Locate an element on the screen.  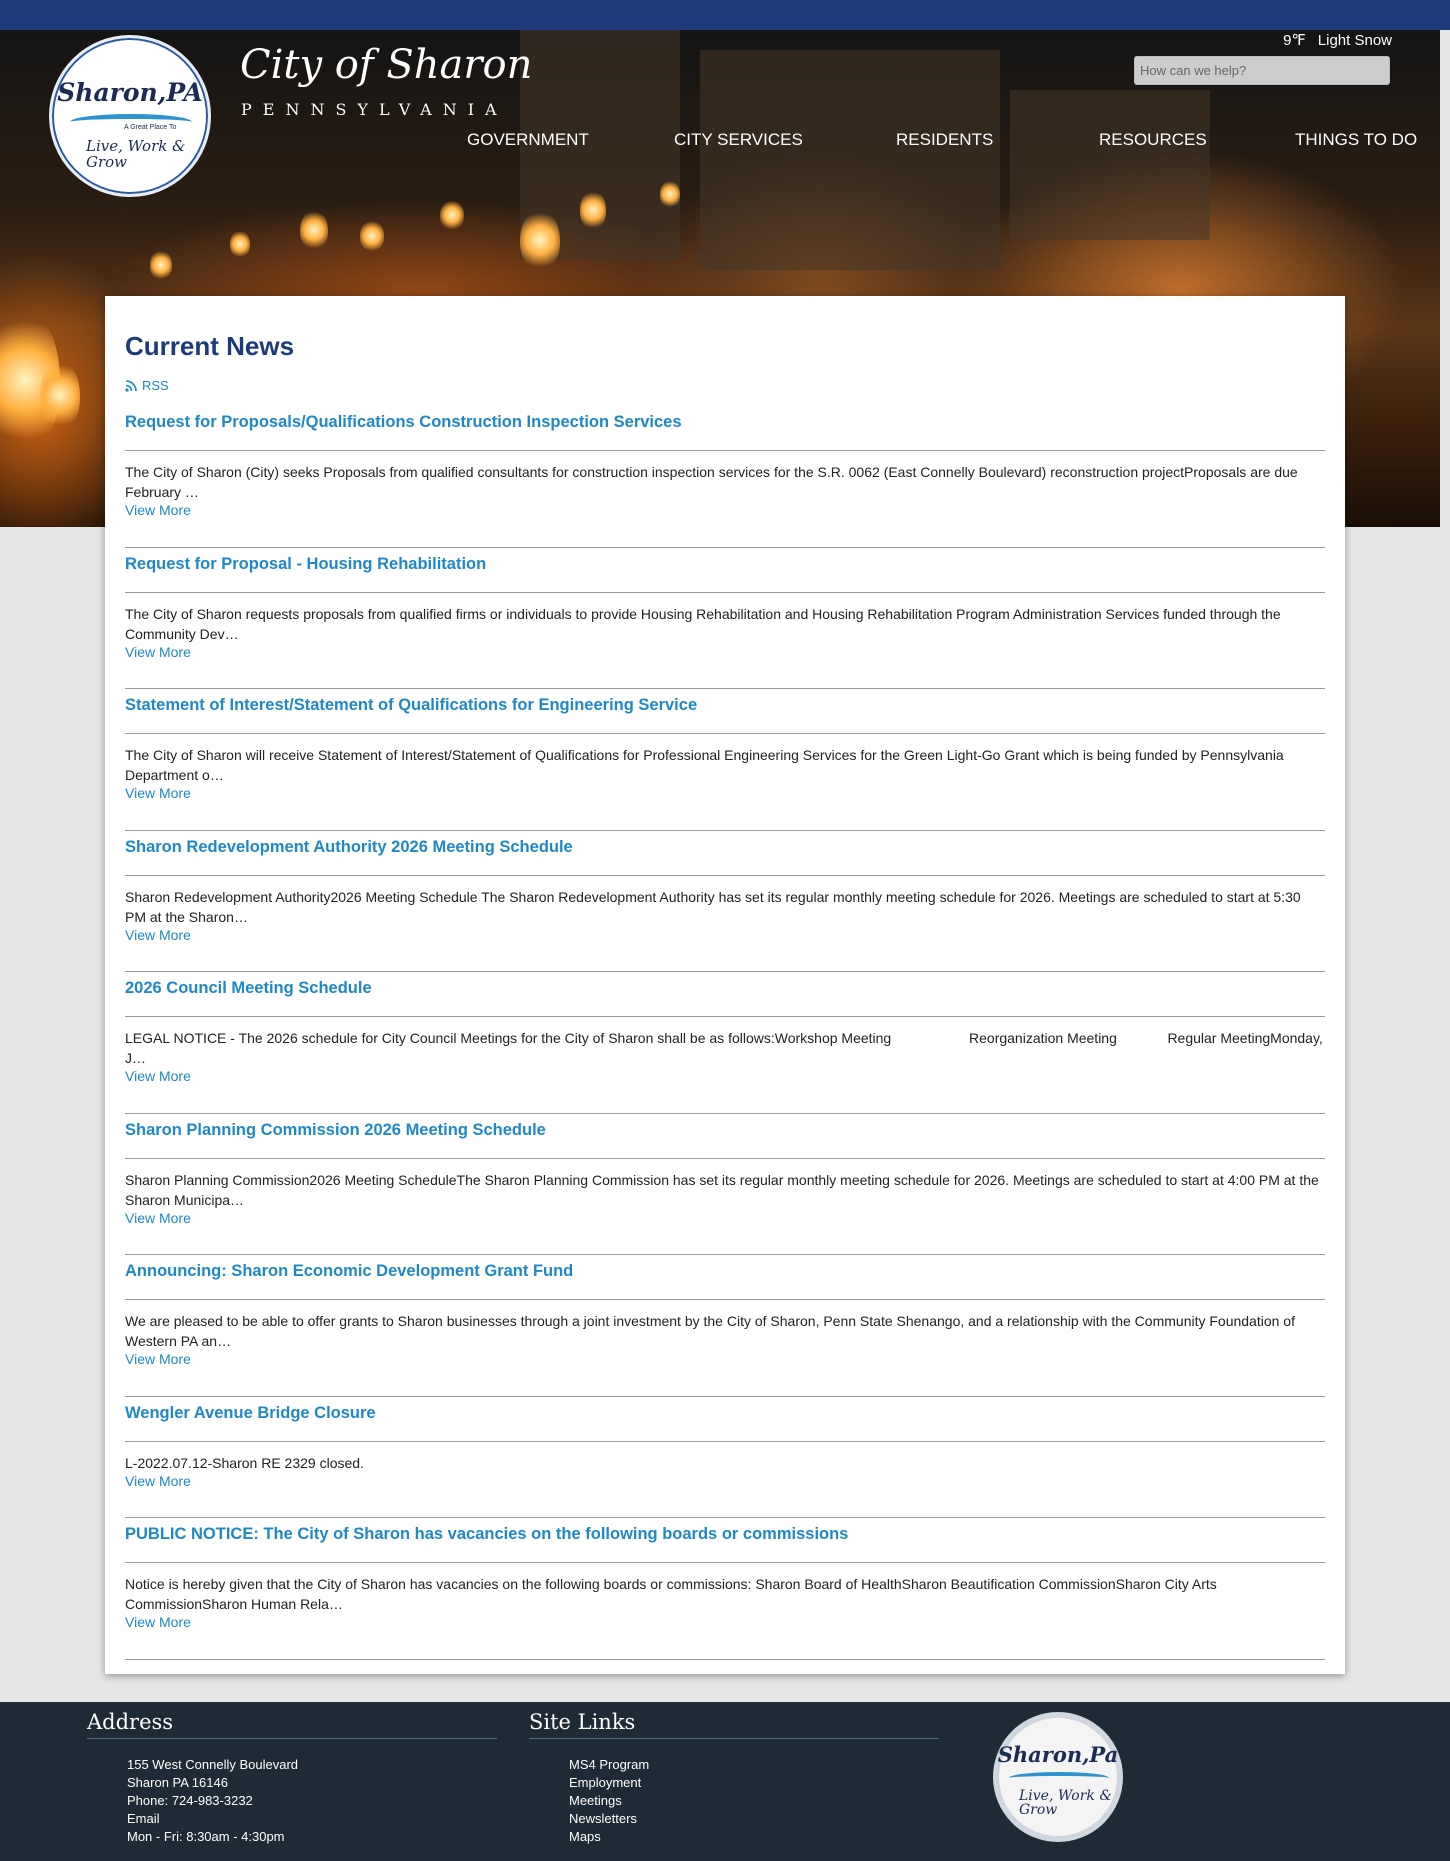
weather-temperature: 9℉ is located at coordinates (1294, 40).